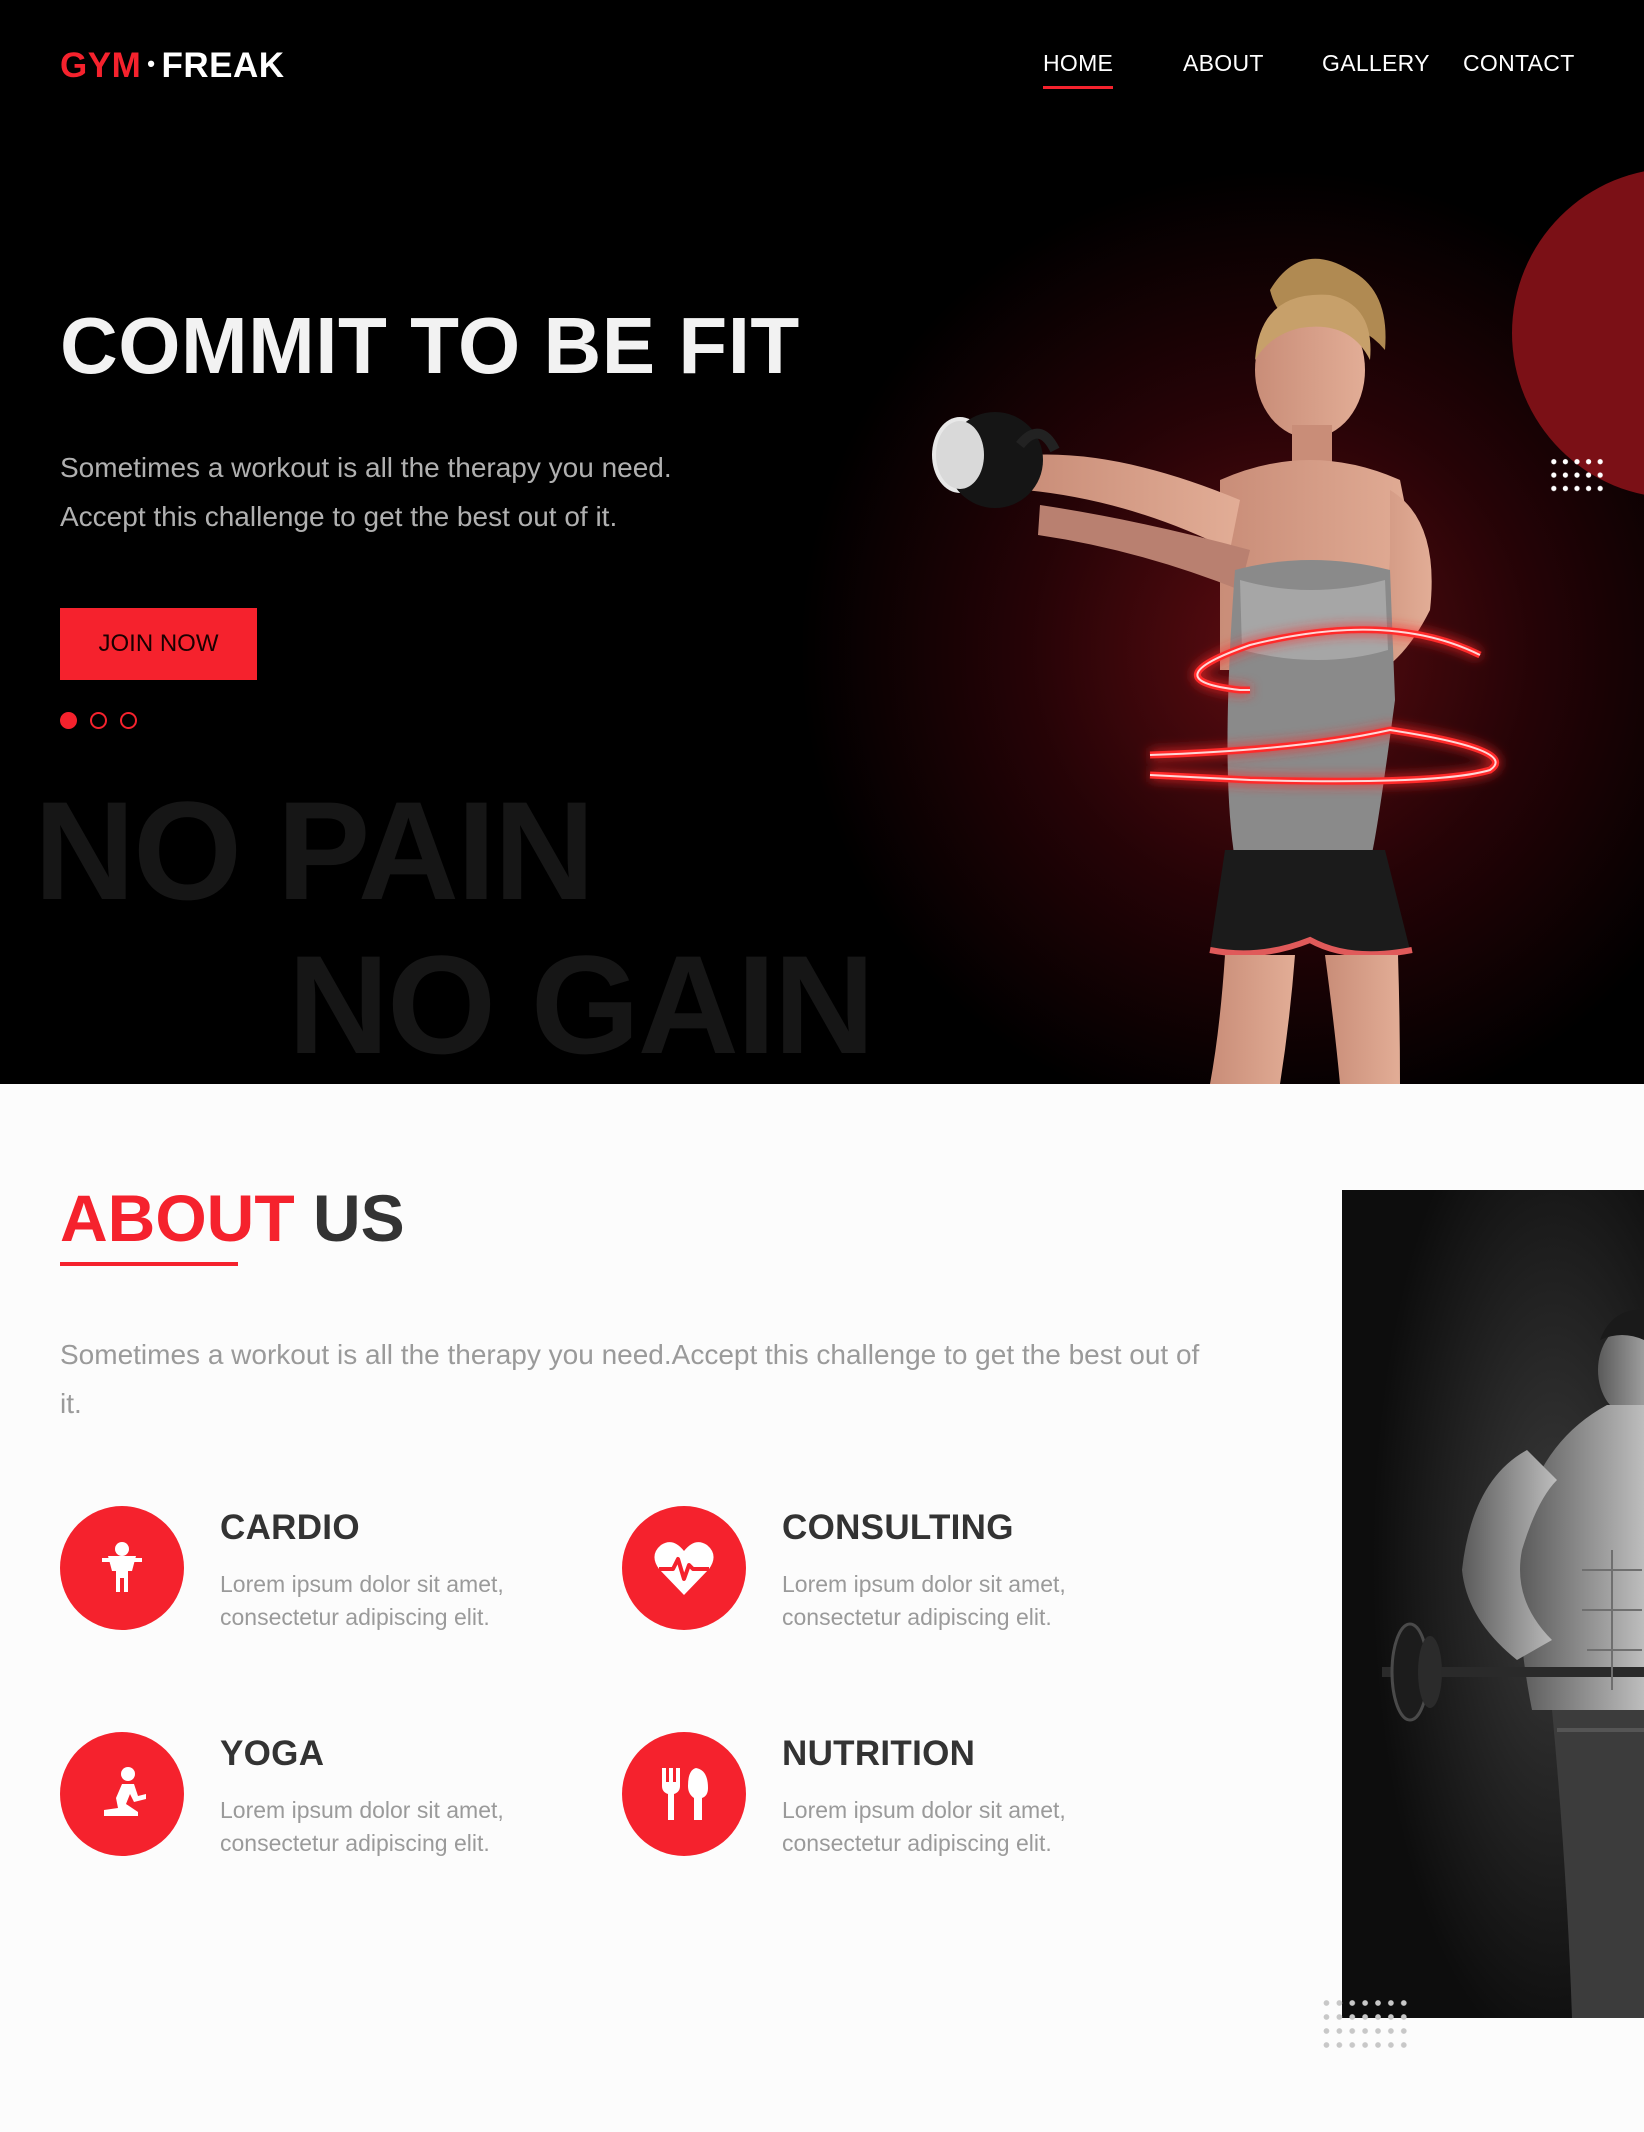 Image resolution: width=1644 pixels, height=2132 pixels. What do you see at coordinates (1215, 671) in the screenshot?
I see `hero-athlete-image` at bounding box center [1215, 671].